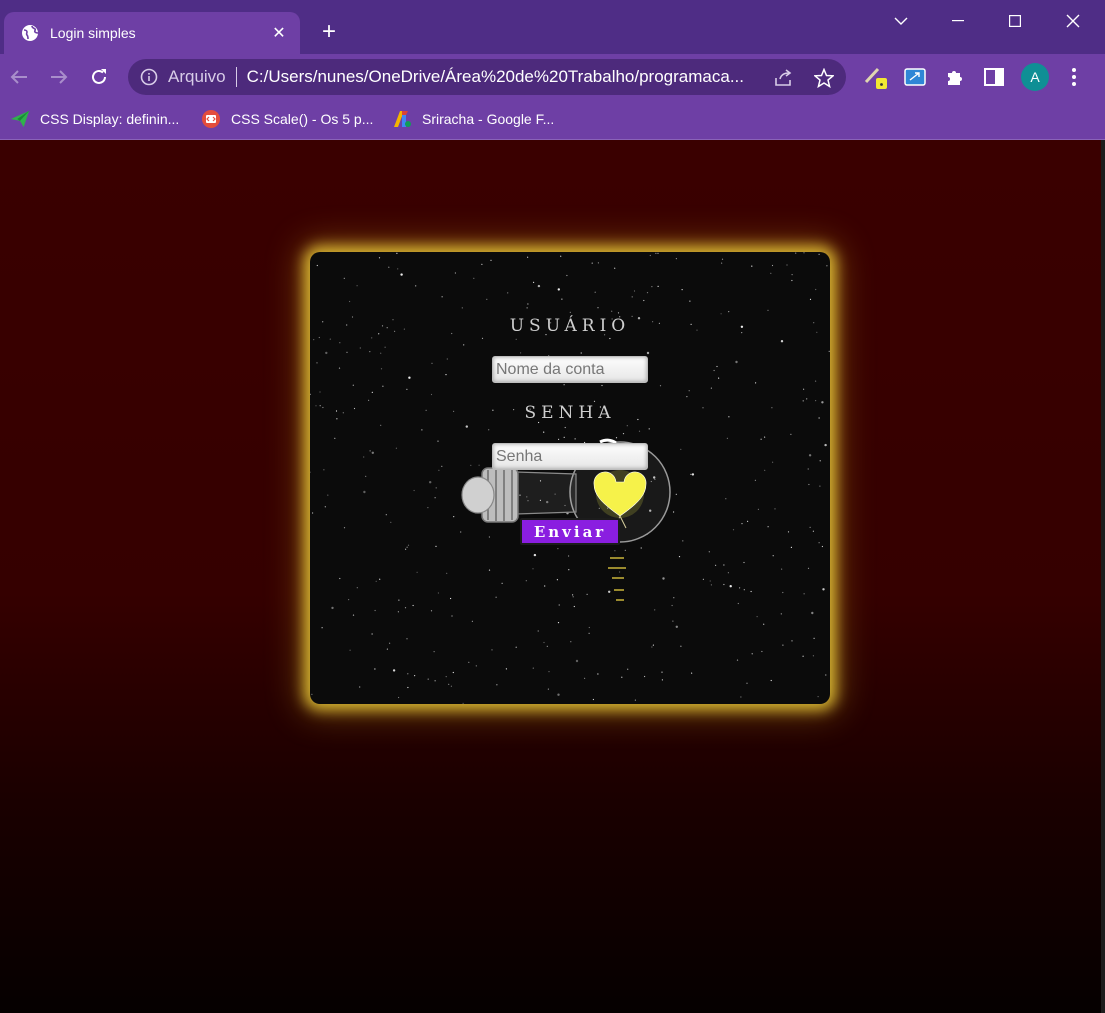 The height and width of the screenshot is (1013, 1105). I want to click on bookmark-star-icon, so click(824, 78).